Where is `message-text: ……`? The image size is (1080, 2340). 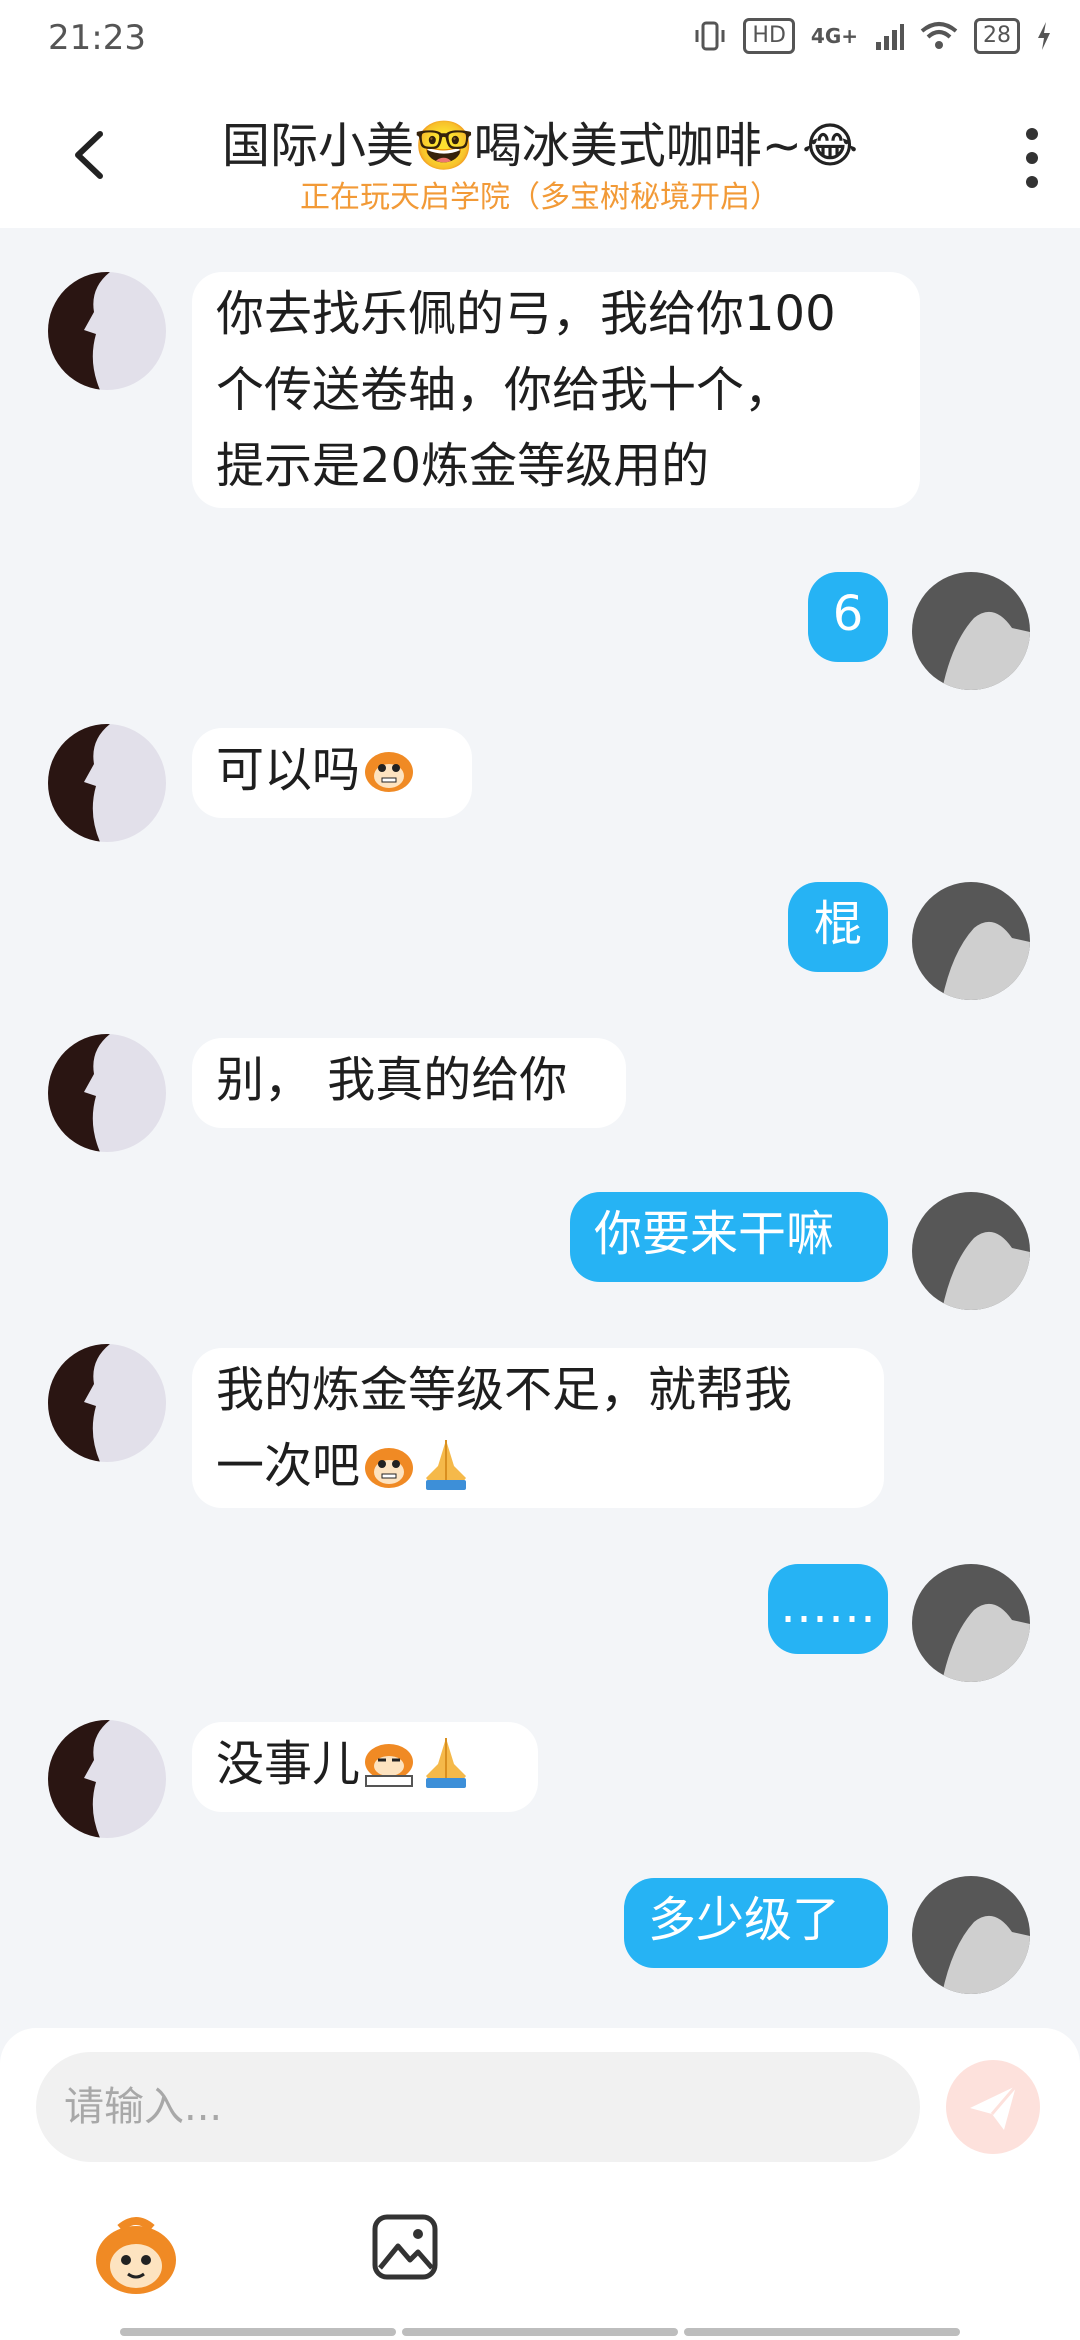
message-text: …… is located at coordinates (828, 1606).